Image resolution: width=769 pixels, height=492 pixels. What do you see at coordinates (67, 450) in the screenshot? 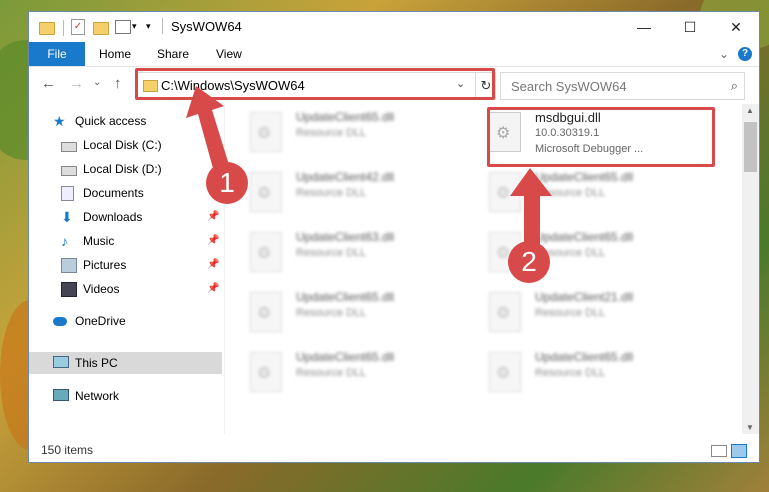
I see `item-count: 150 items` at bounding box center [67, 450].